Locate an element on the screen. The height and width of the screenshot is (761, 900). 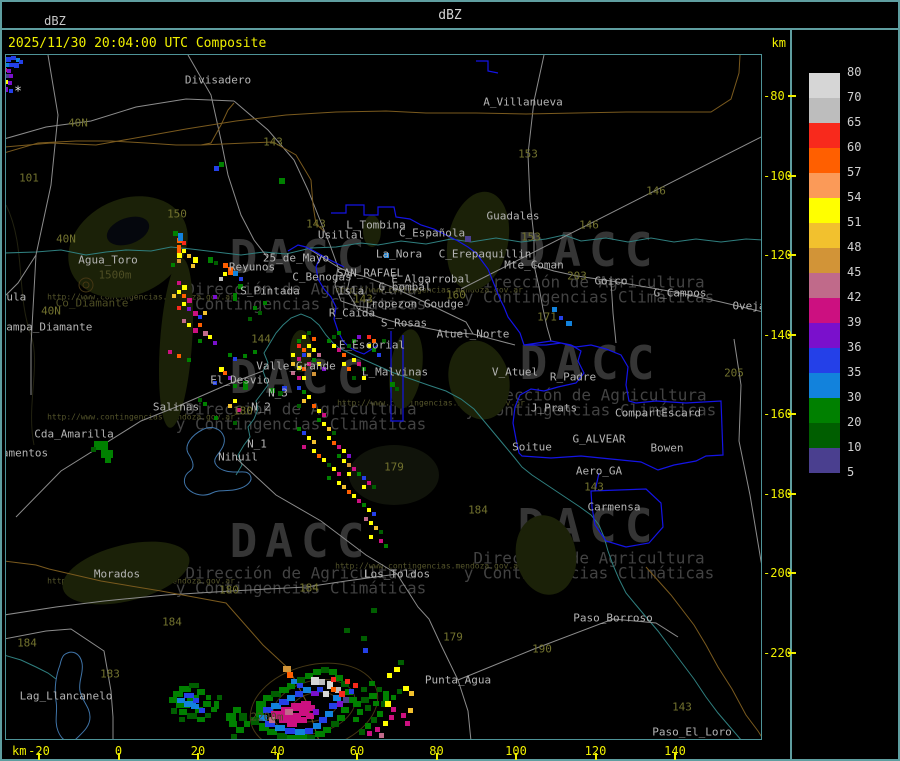
y-axis-unit-label: km is located at coordinates (778, 43).